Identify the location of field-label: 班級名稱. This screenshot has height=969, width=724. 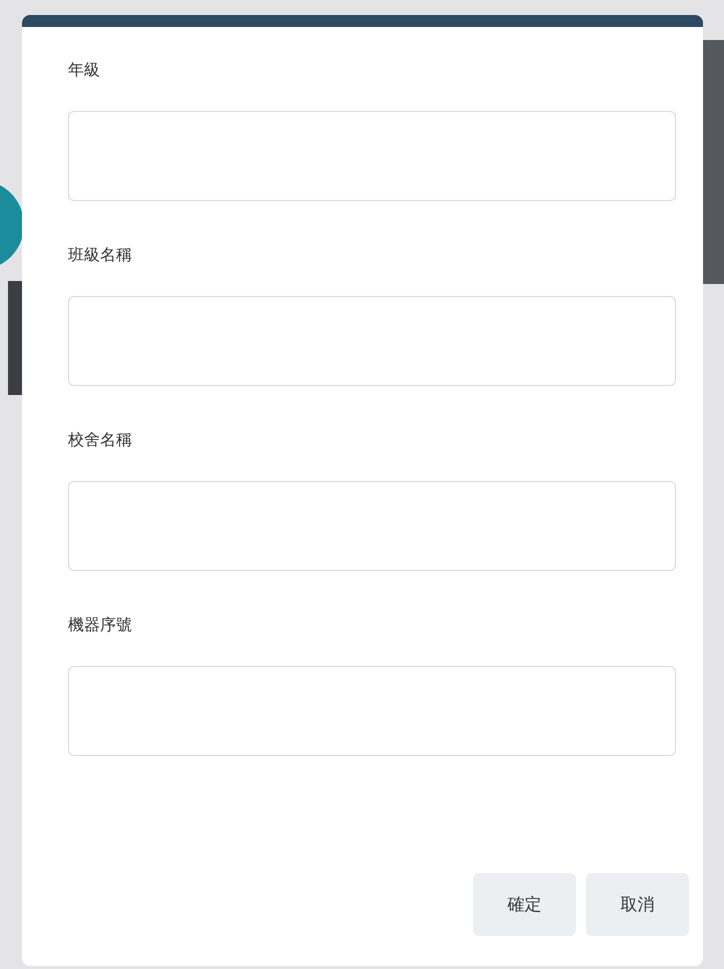
(100, 255).